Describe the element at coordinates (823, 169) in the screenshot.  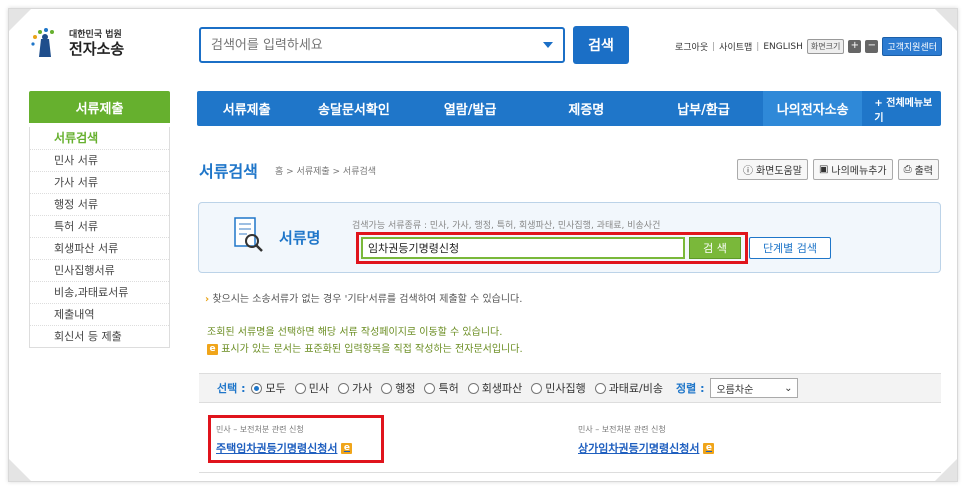
I see `bookmark-icon: ▣` at that location.